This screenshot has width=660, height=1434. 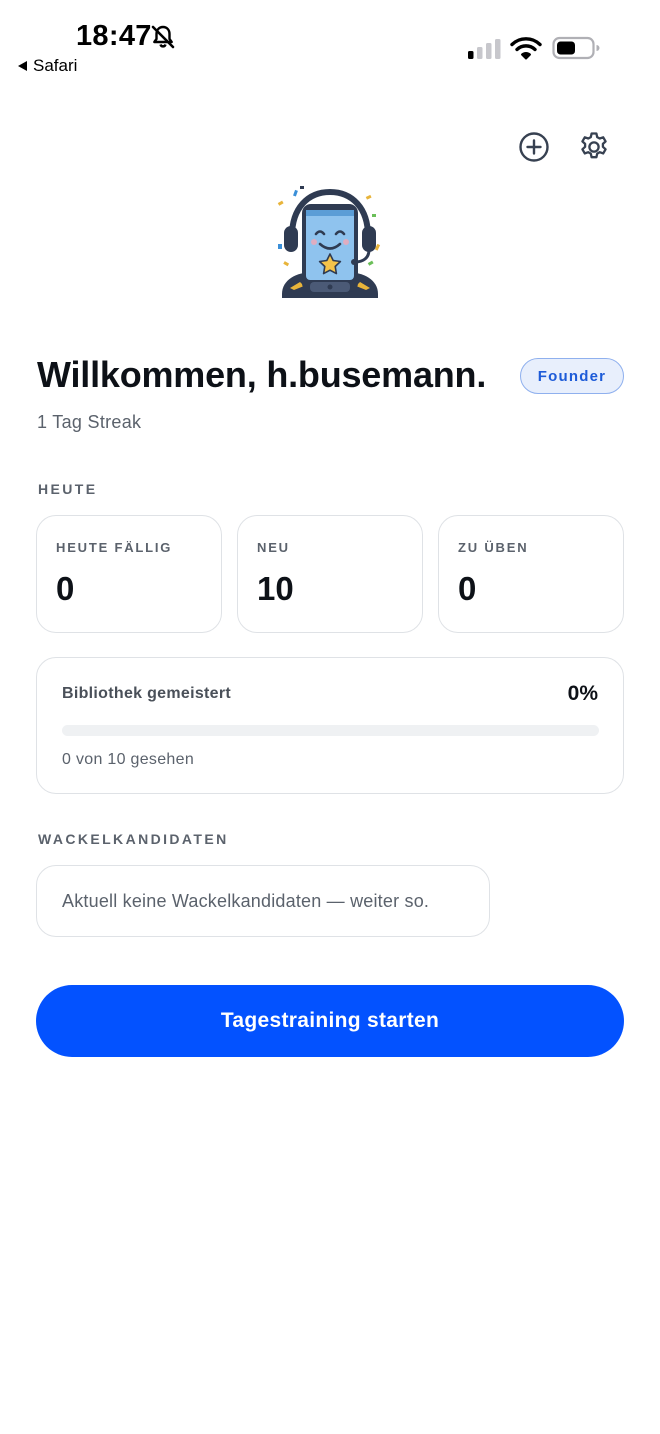 I want to click on stat-card-new: NEU 10, so click(x=330, y=574).